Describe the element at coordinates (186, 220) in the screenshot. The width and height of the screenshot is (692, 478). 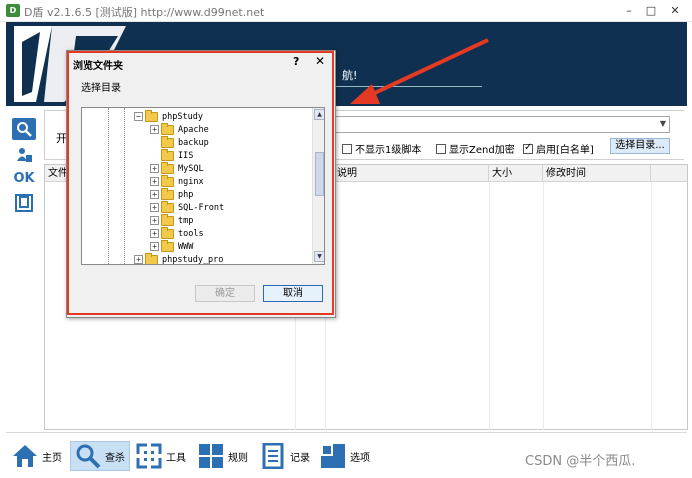
I see `tree-node-label: tmp` at that location.